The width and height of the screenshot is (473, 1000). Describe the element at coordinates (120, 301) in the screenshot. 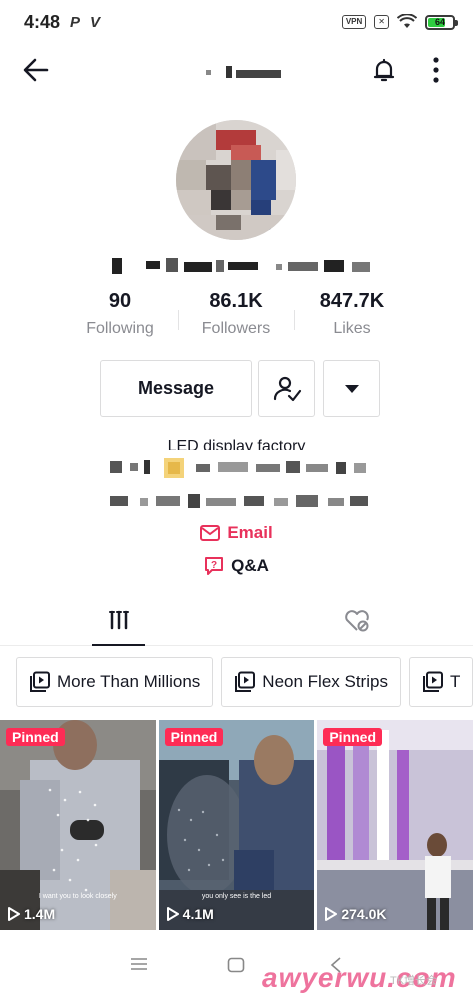

I see `following-count: 90` at that location.